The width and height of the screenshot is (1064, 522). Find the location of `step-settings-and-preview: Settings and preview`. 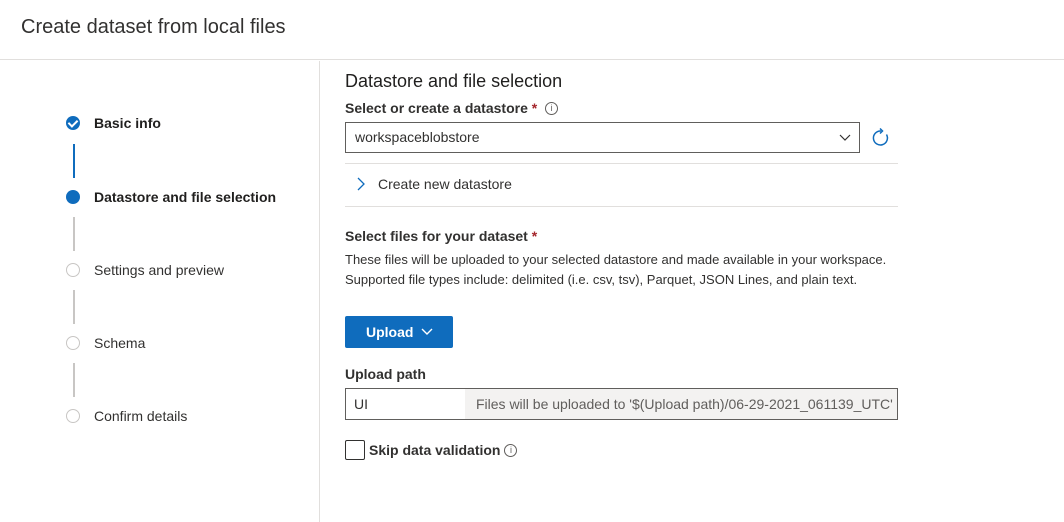

step-settings-and-preview: Settings and preview is located at coordinates (145, 270).